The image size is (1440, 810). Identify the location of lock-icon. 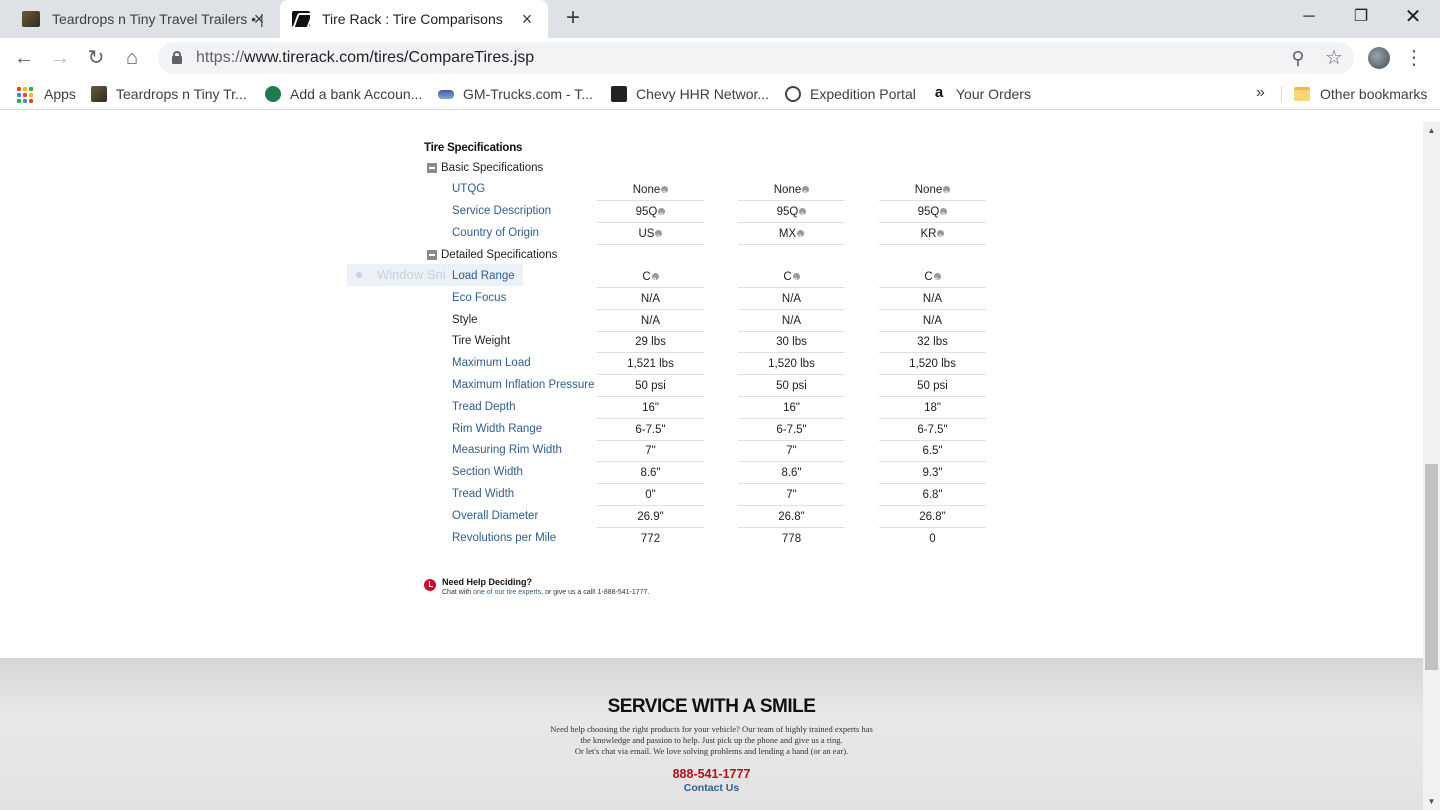
(177, 57).